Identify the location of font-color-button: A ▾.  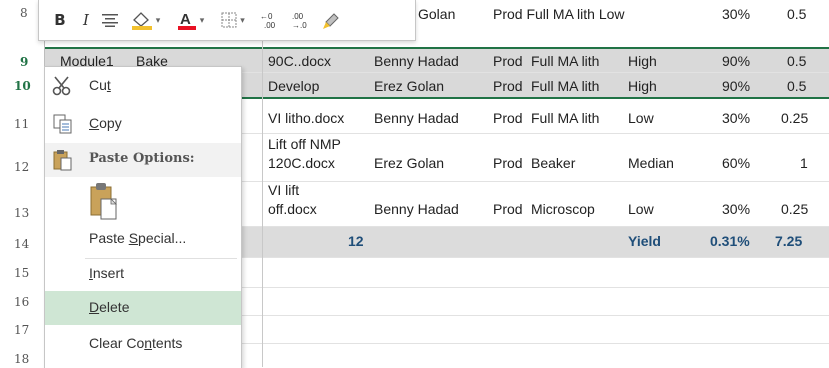
(190, 20).